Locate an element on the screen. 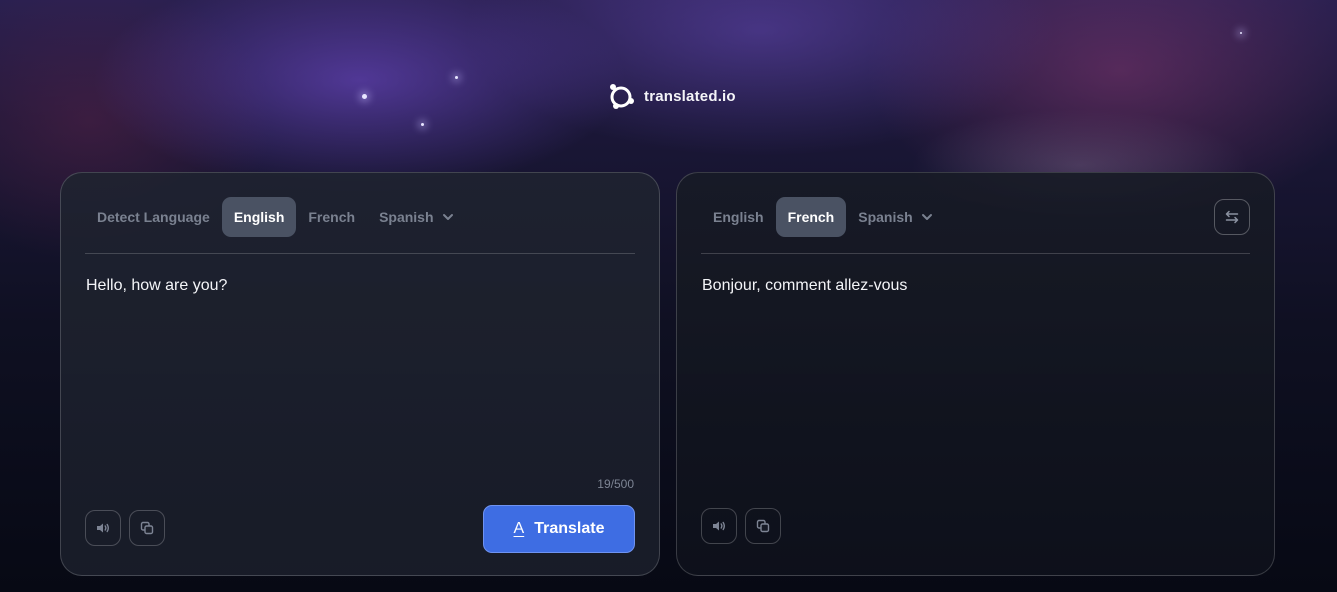 The height and width of the screenshot is (592, 1337). brand-name: translated.io is located at coordinates (690, 96).